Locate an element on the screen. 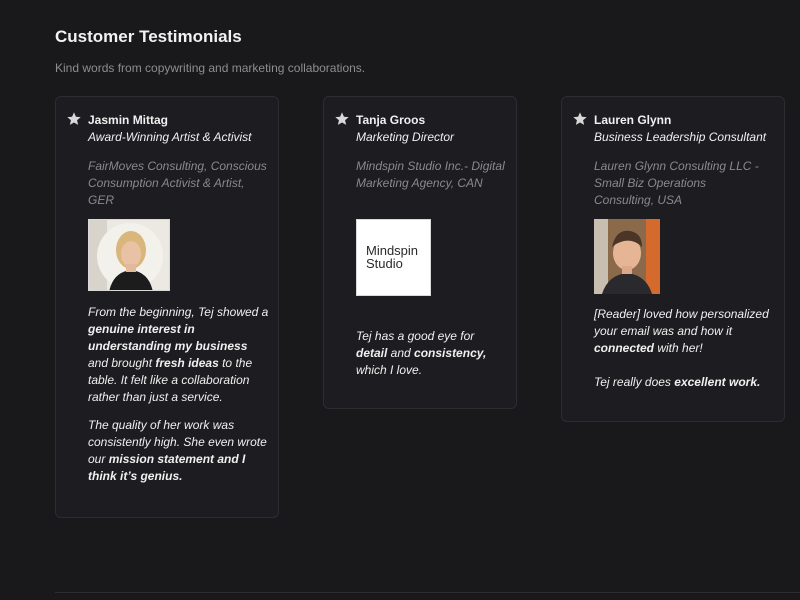 The image size is (800, 600). page-title: Customer Testimonials is located at coordinates (148, 36).